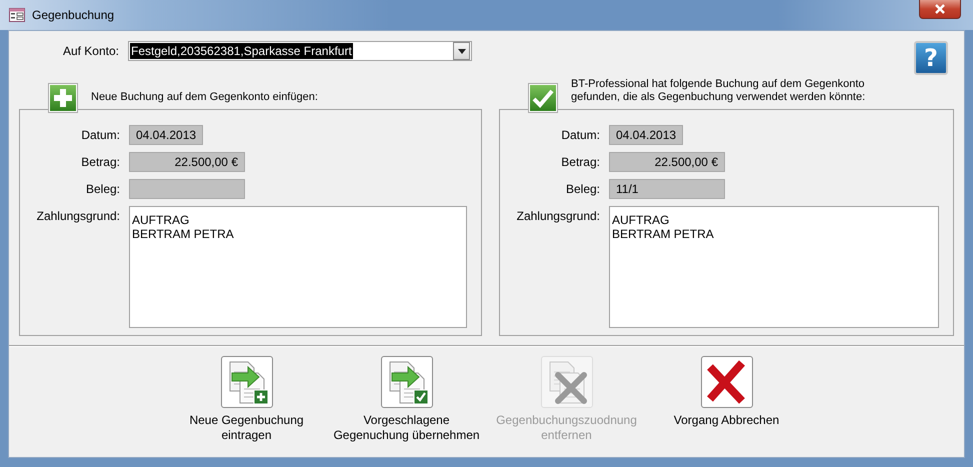  I want to click on close-icon, so click(940, 9).